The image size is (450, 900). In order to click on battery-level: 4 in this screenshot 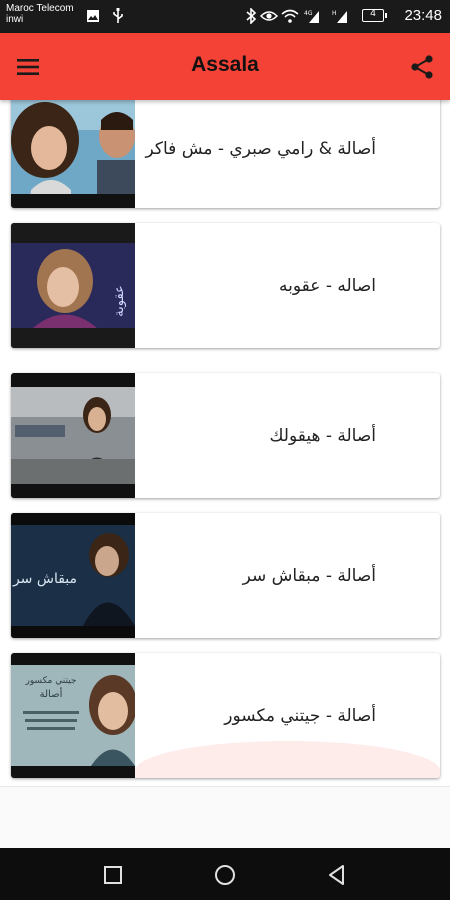, I will do `click(373, 13)`.